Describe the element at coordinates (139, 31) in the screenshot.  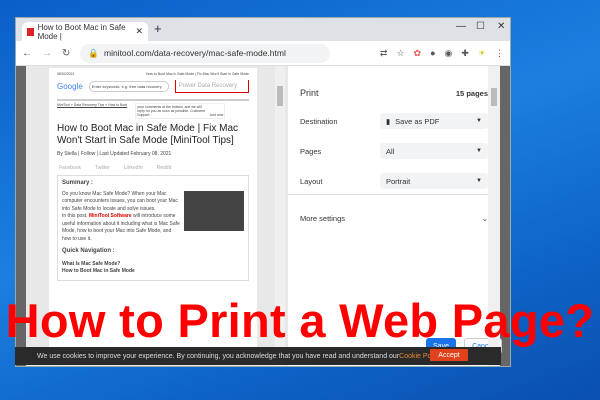
I see `close-tab-icon: ✕` at that location.